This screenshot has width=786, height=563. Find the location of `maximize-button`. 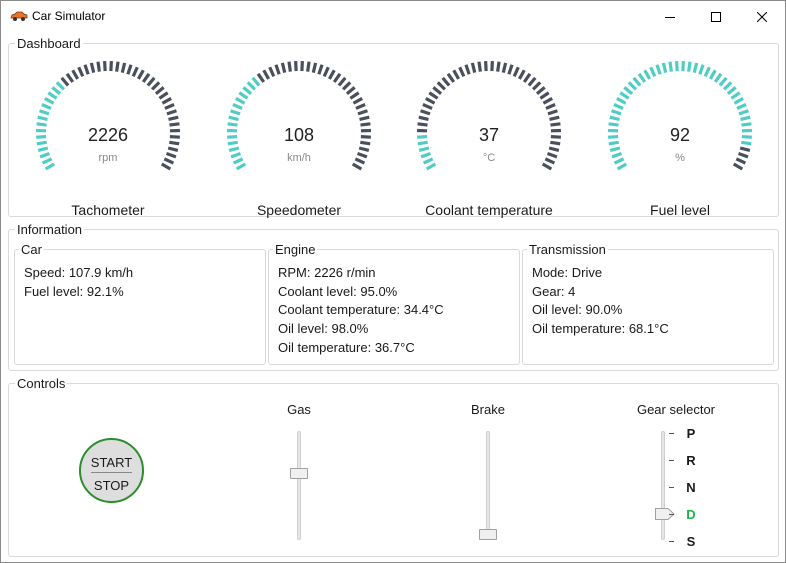

maximize-button is located at coordinates (716, 16).